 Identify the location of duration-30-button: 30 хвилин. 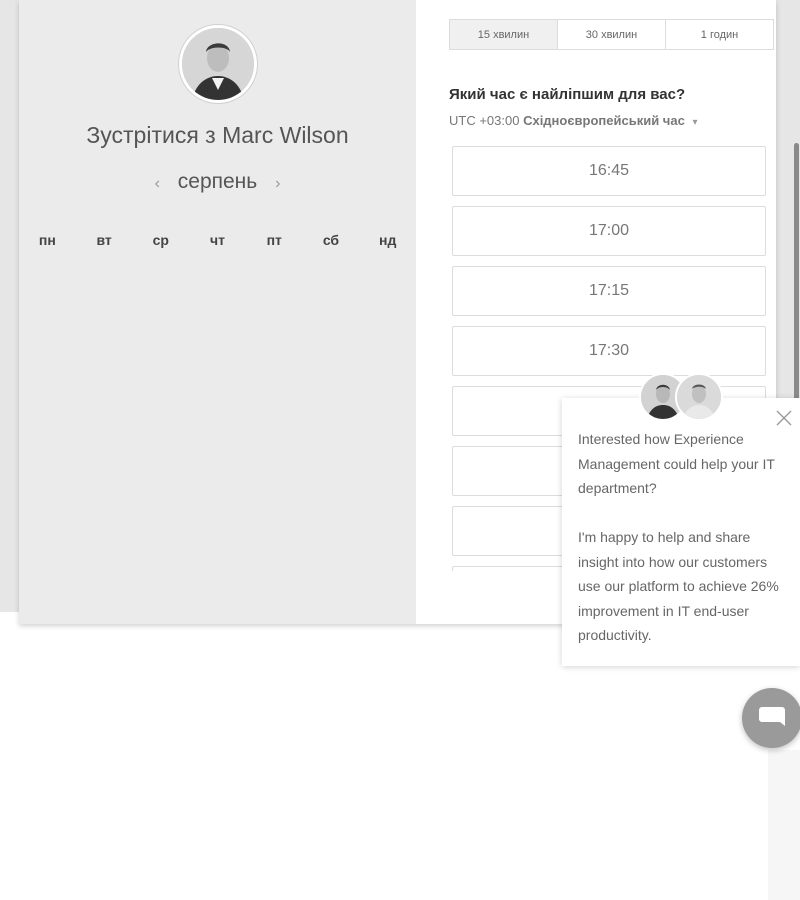
(611, 34).